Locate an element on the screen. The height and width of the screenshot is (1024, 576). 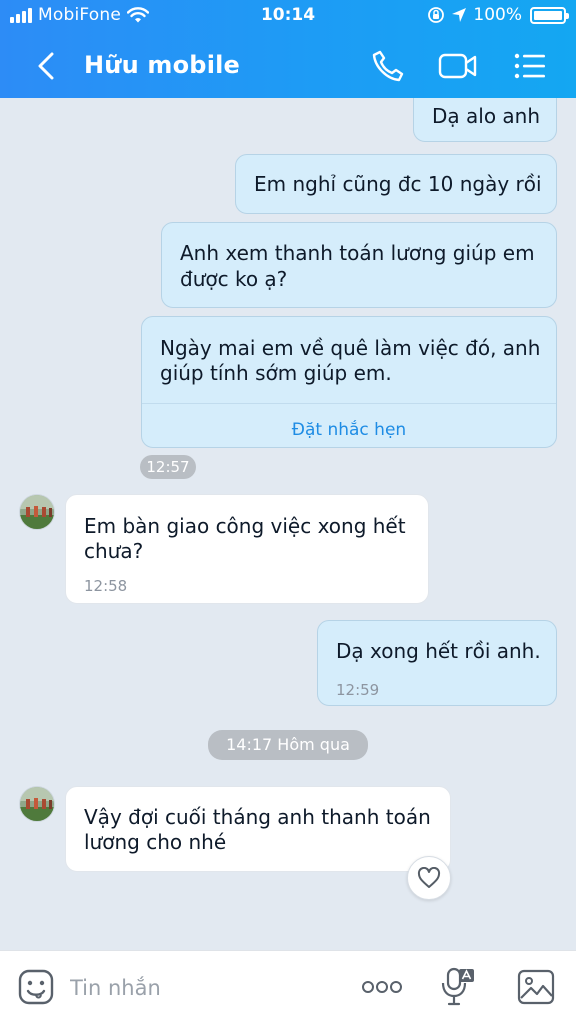
voice-to-text-button is located at coordinates (458, 987).